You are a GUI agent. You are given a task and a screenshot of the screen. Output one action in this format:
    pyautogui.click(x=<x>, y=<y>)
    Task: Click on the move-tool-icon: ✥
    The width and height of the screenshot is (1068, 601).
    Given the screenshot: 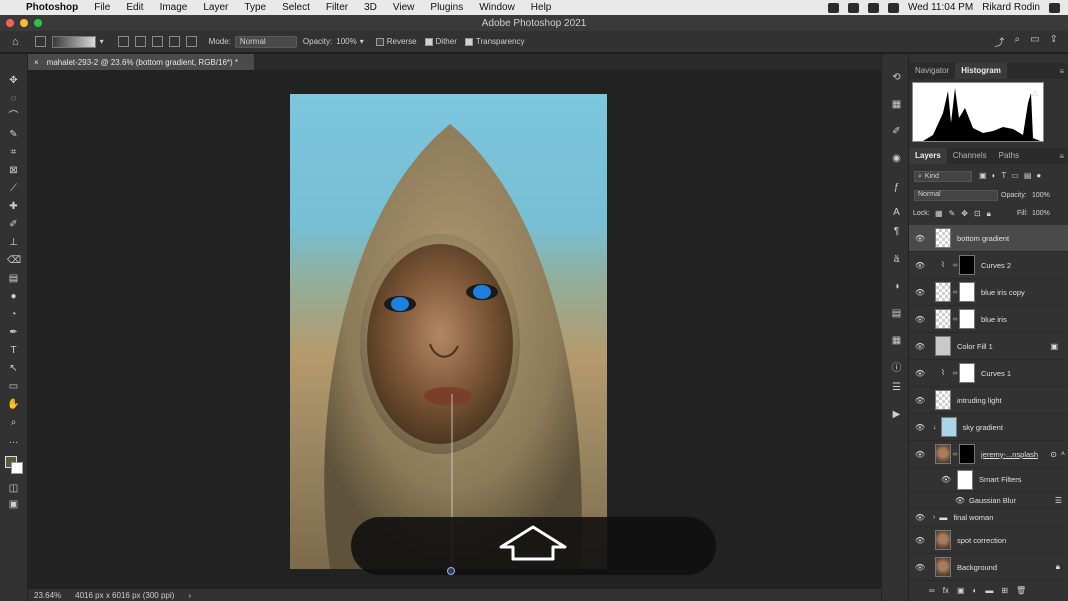 What is the action you would take?
    pyautogui.click(x=13, y=80)
    